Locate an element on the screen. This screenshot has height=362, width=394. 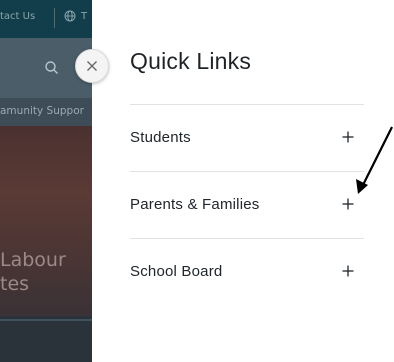
annotation-arrow-icon is located at coordinates (374, 160).